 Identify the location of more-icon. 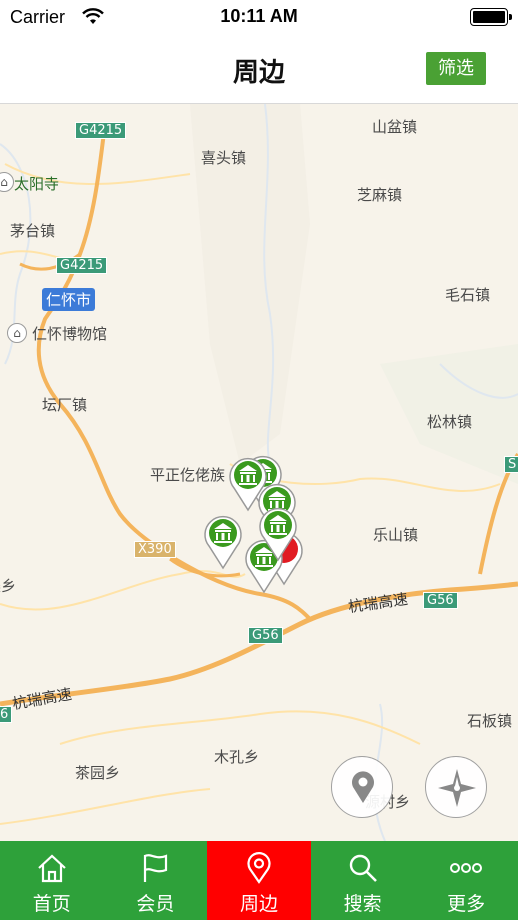
(466, 868).